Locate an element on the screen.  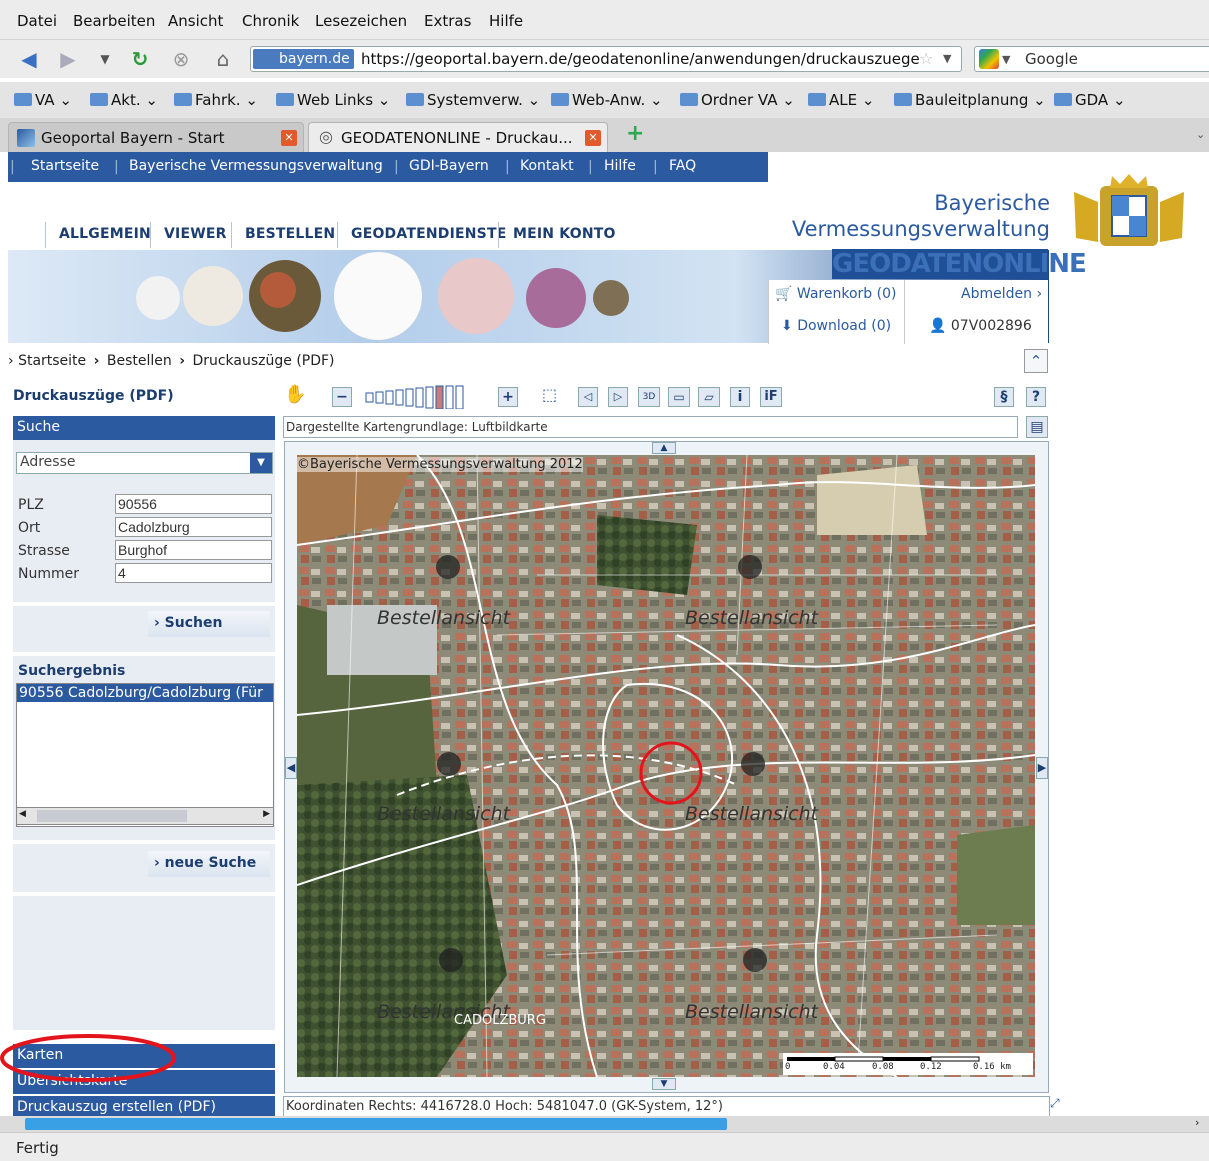
scale-bar: 0 0.04 0.08 0.12 0.16 km is located at coordinates (908, 1064).